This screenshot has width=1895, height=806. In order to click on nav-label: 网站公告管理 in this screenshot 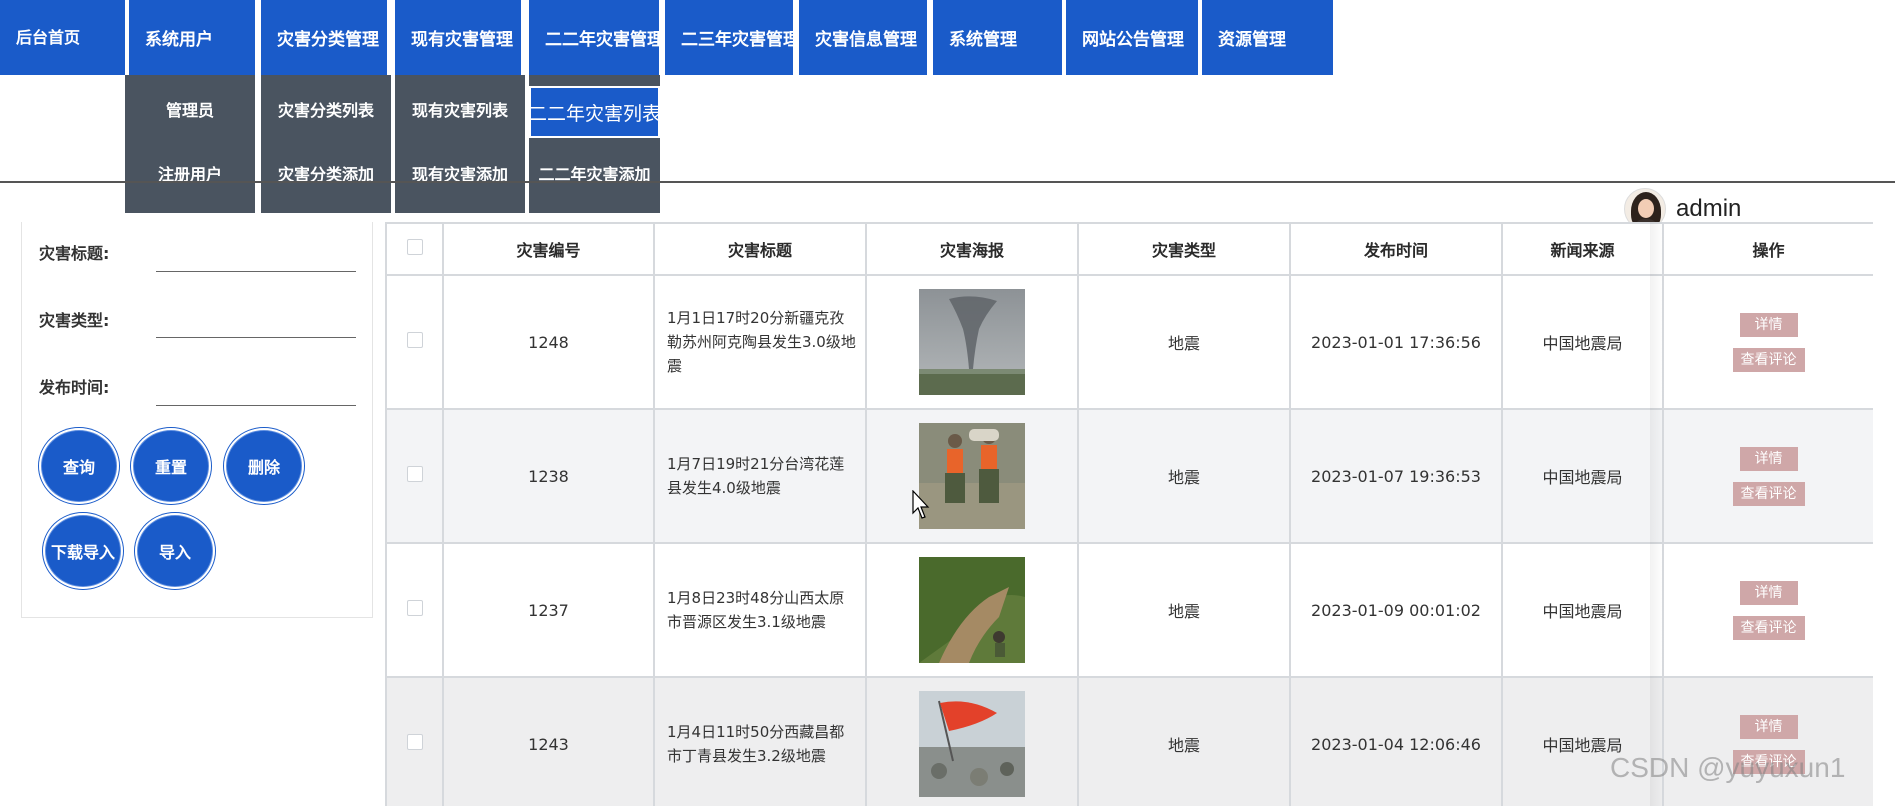, I will do `click(1133, 40)`.